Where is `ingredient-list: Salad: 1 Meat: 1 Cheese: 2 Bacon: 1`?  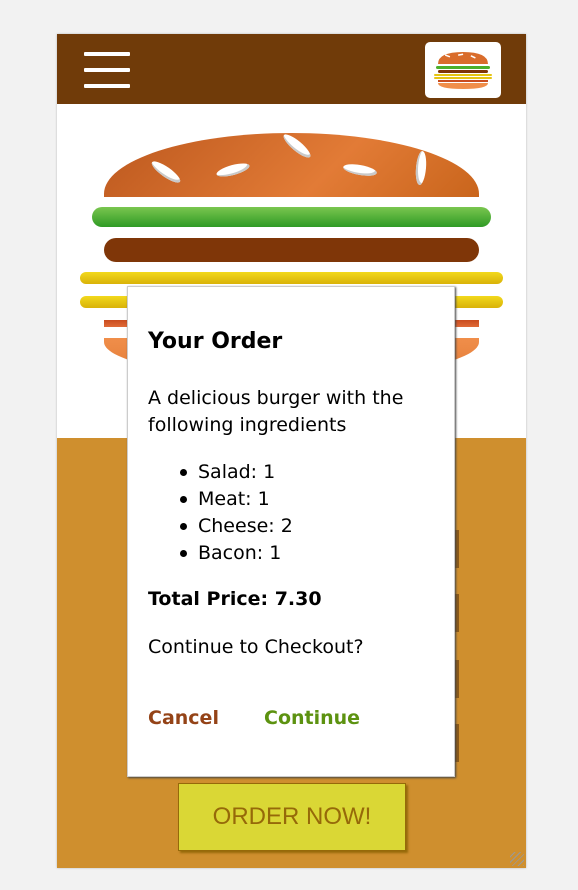 ingredient-list: Salad: 1 Meat: 1 Cheese: 2 Bacon: 1 is located at coordinates (220, 513).